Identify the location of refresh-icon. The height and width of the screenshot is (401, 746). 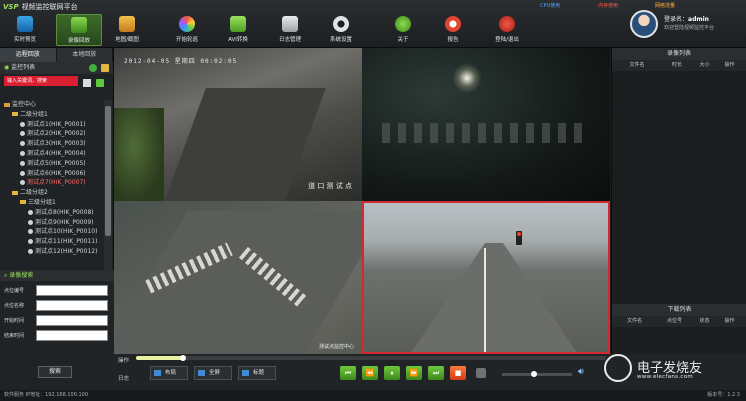
(93, 68).